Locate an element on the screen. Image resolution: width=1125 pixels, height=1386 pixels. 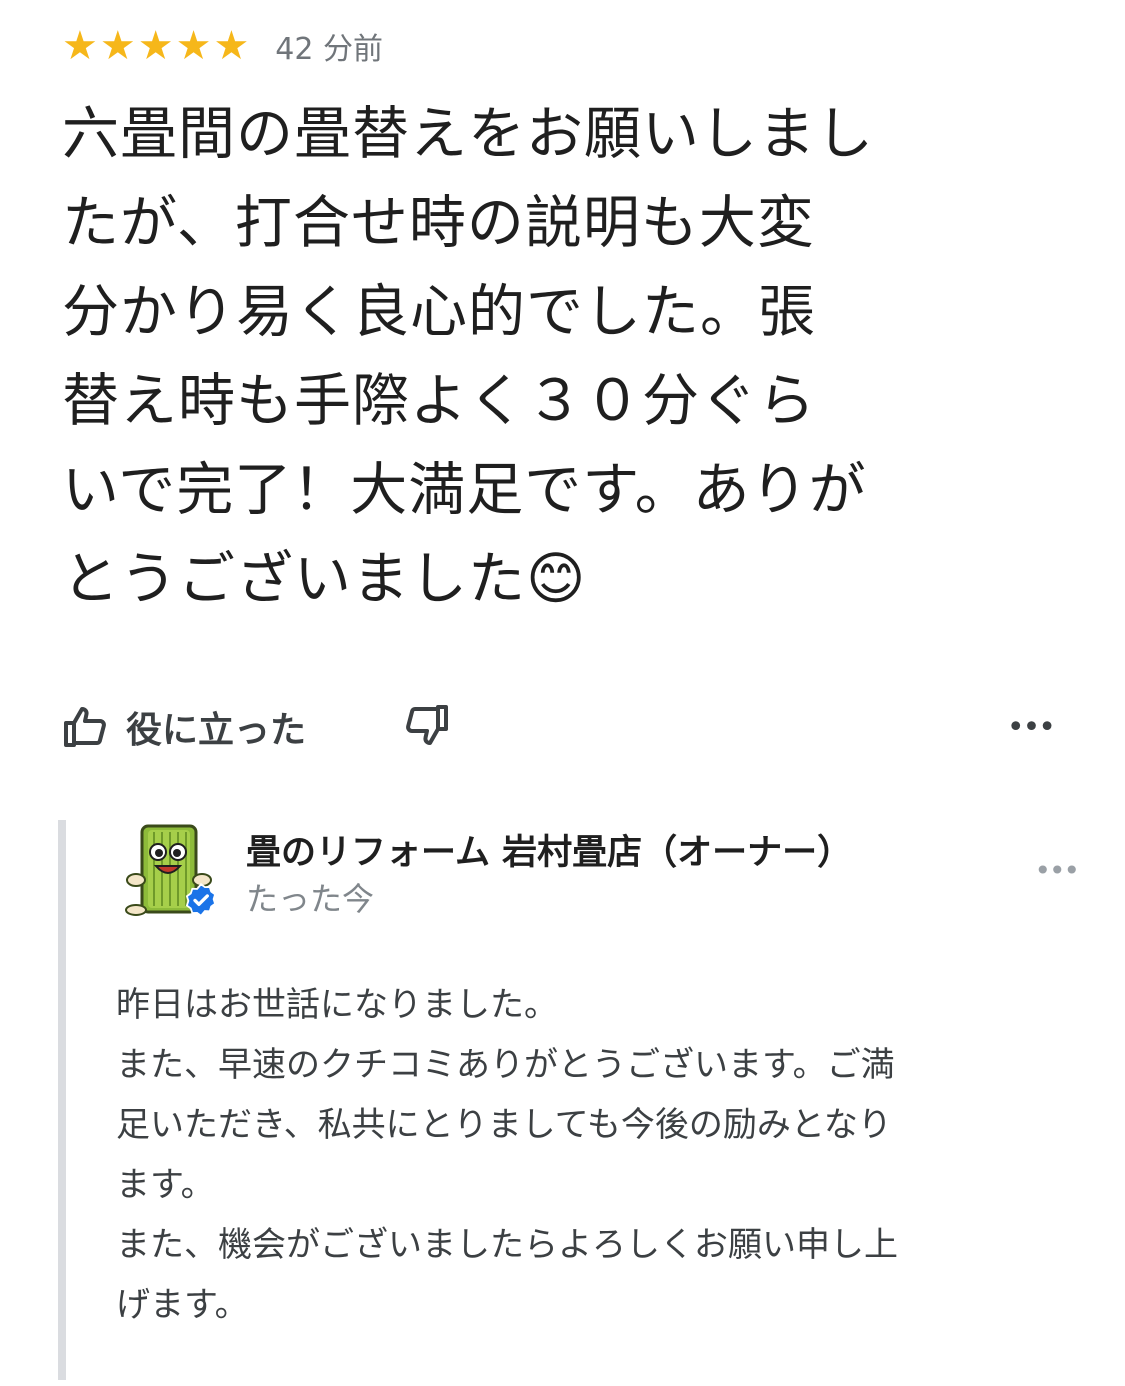
not-helpful-button is located at coordinates (426, 727).